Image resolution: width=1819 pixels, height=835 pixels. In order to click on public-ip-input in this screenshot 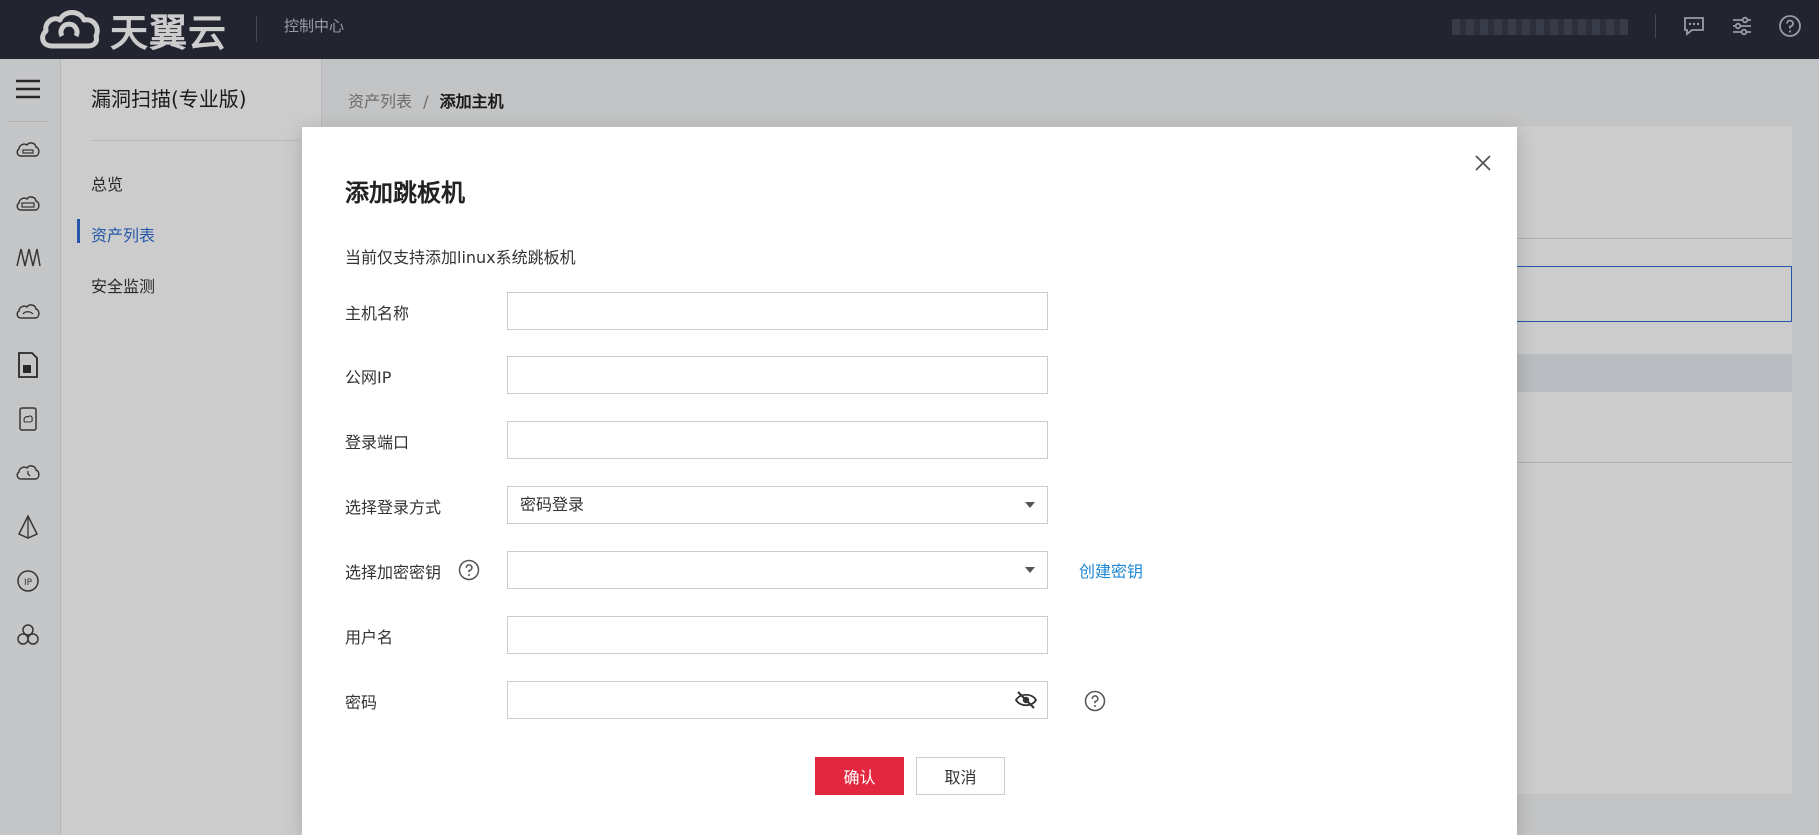, I will do `click(777, 375)`.